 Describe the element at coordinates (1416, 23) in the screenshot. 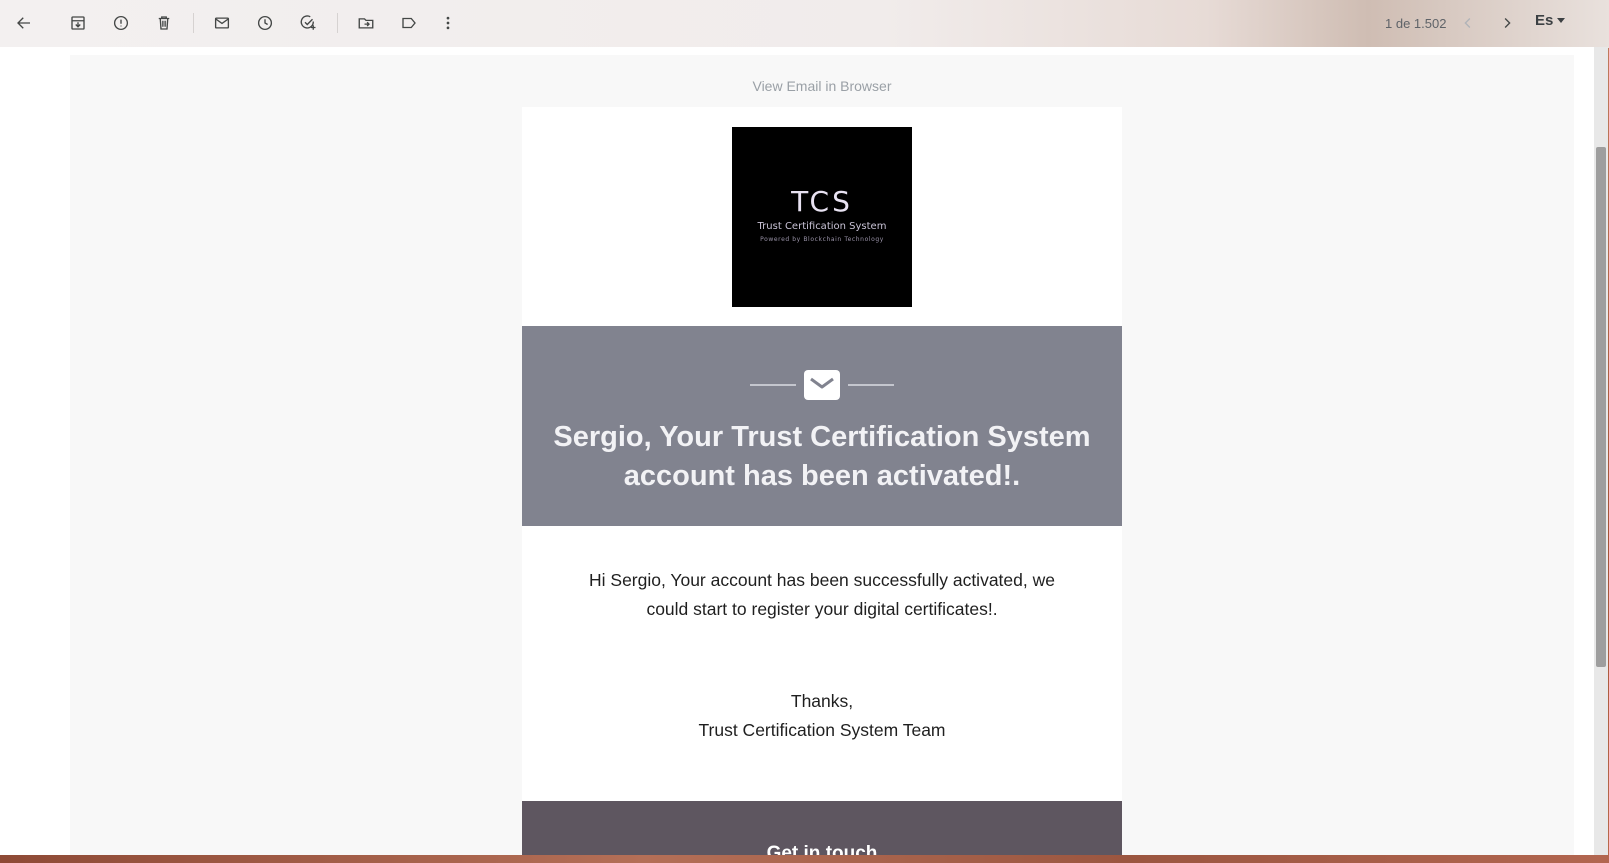

I see `pagination-text: 1 de 1.502` at that location.